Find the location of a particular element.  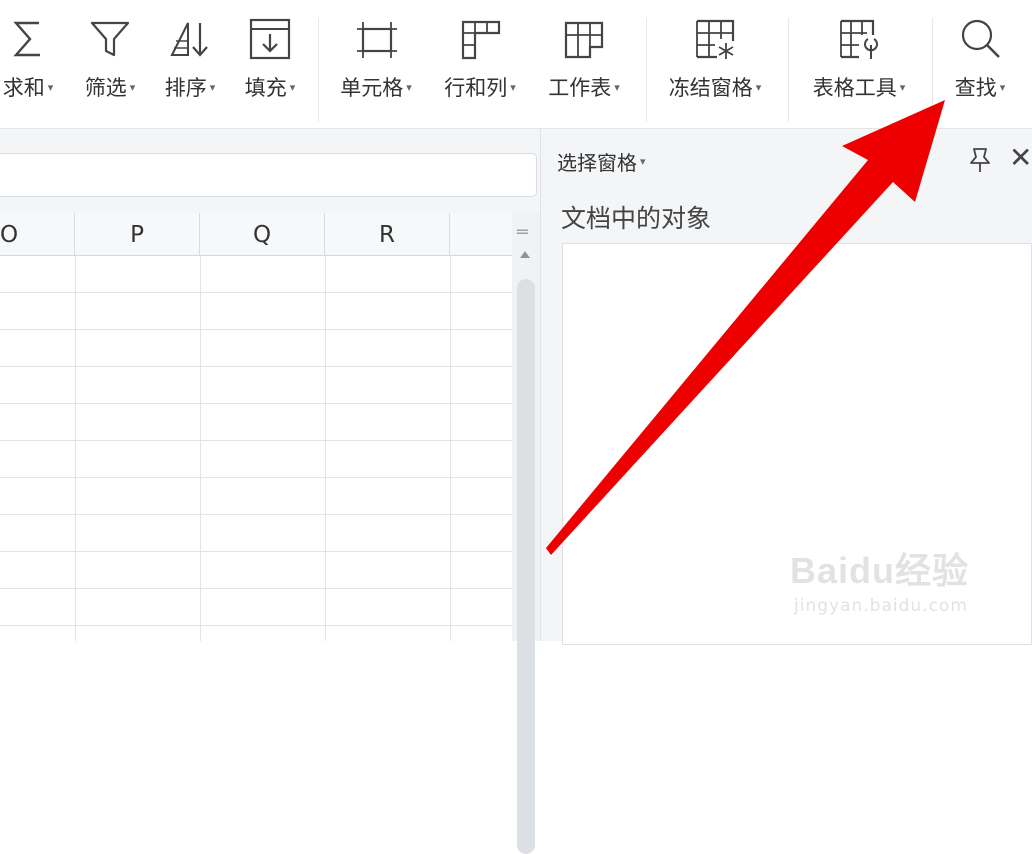

filter-button: 筛选 ▾ is located at coordinates (110, 64).